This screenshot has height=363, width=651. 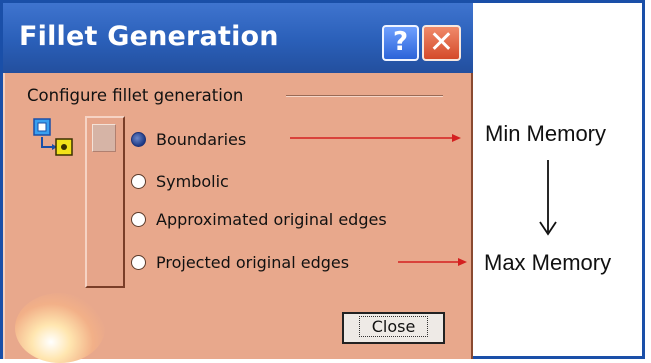 I want to click on max-memory-arrow-head, so click(x=462, y=262).